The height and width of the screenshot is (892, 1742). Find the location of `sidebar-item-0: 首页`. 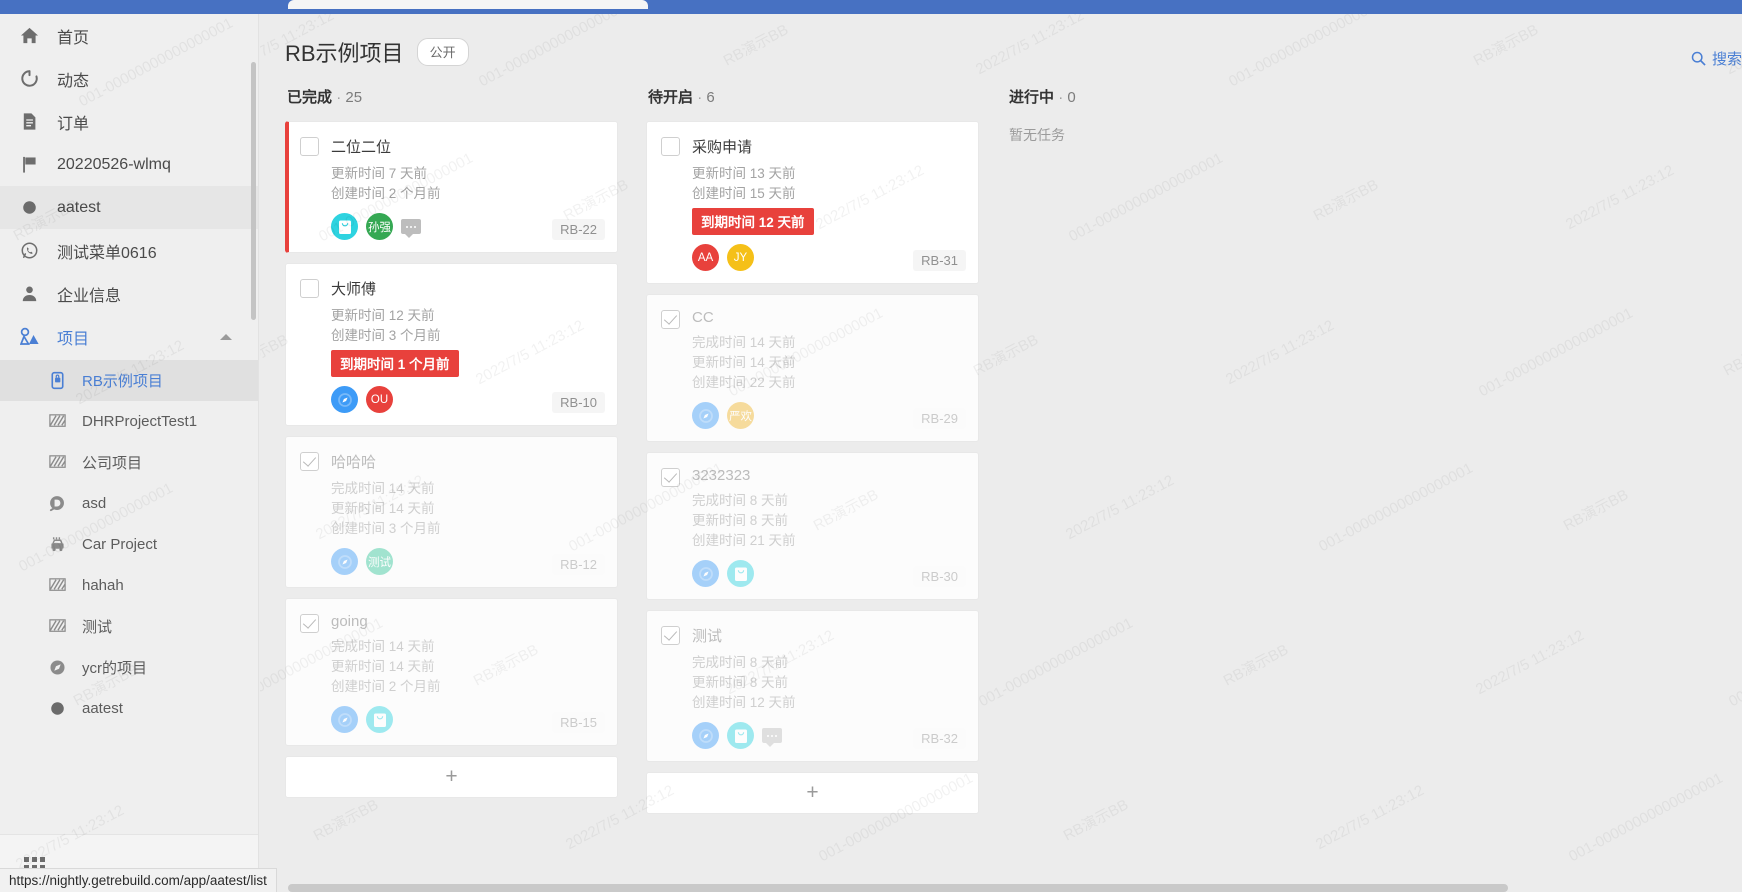

sidebar-item-0: 首页 is located at coordinates (129, 35).